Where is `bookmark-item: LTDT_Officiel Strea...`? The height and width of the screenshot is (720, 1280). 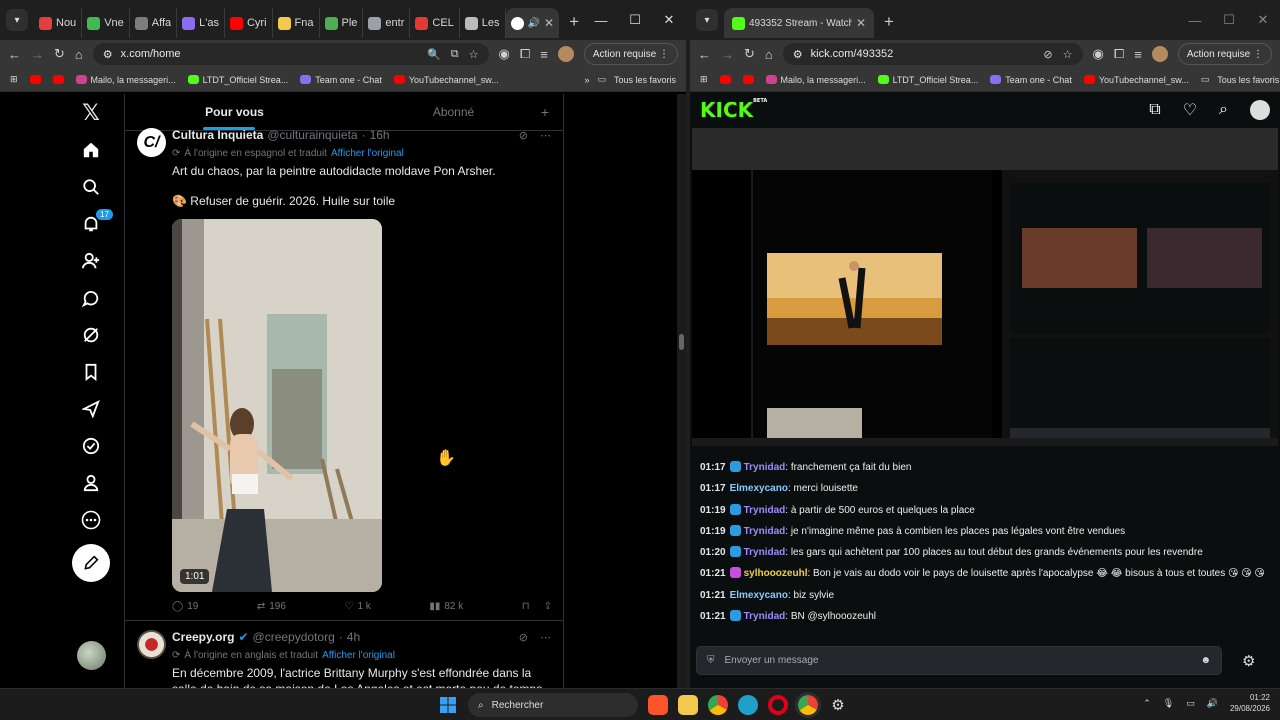
bookmark-item: LTDT_Officiel Strea... is located at coordinates (927, 80).